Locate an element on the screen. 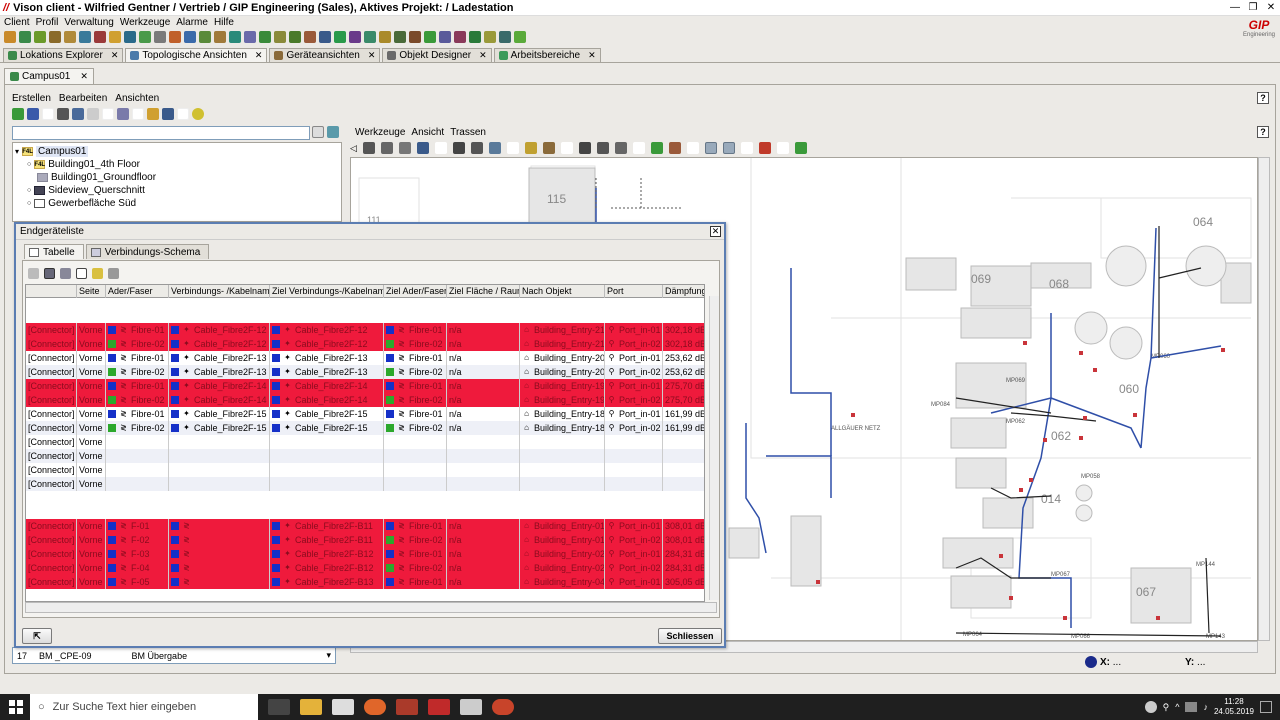  save-icon is located at coordinates (33, 114).